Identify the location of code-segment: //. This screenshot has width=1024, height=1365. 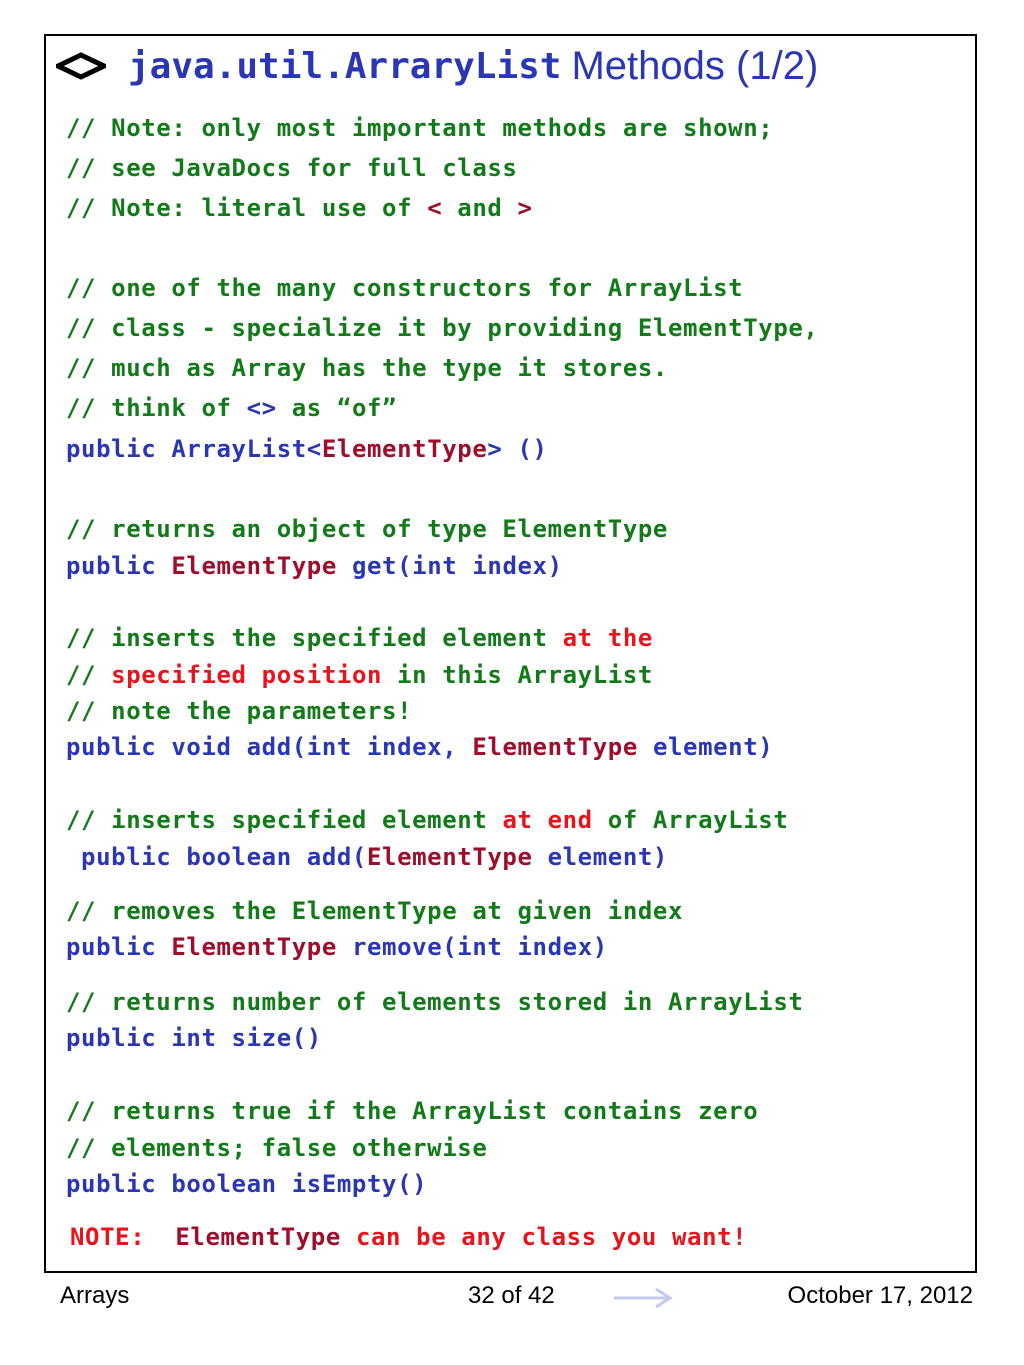
(89, 675).